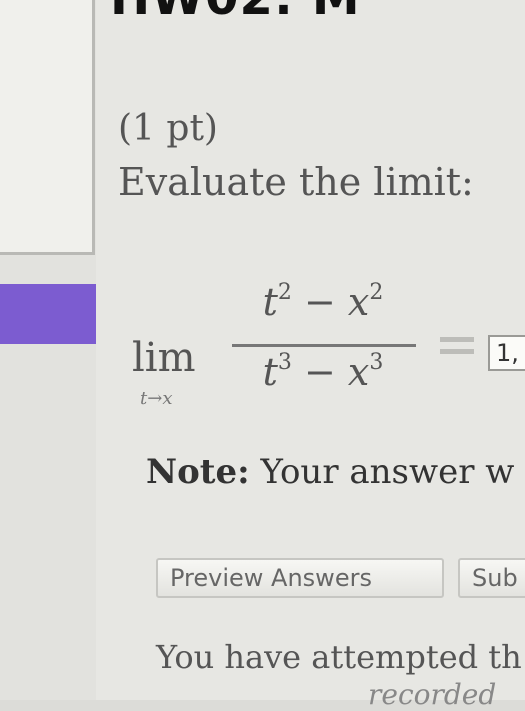 The height and width of the screenshot is (711, 525). I want to click on attempts-text: You have attempted th, so click(339, 657).